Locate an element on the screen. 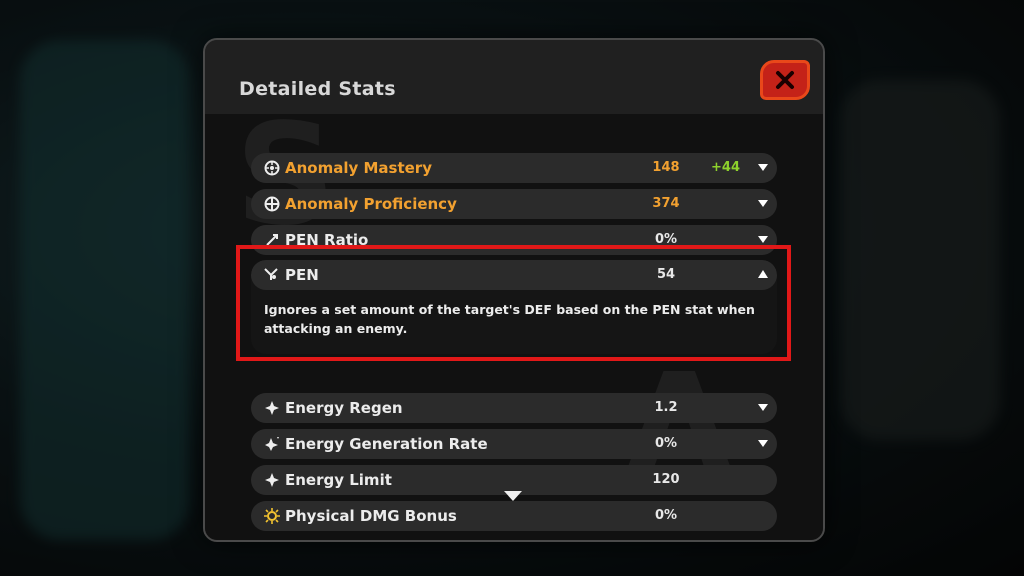 Image resolution: width=1024 pixels, height=576 pixels. stat-value: 120 is located at coordinates (666, 479).